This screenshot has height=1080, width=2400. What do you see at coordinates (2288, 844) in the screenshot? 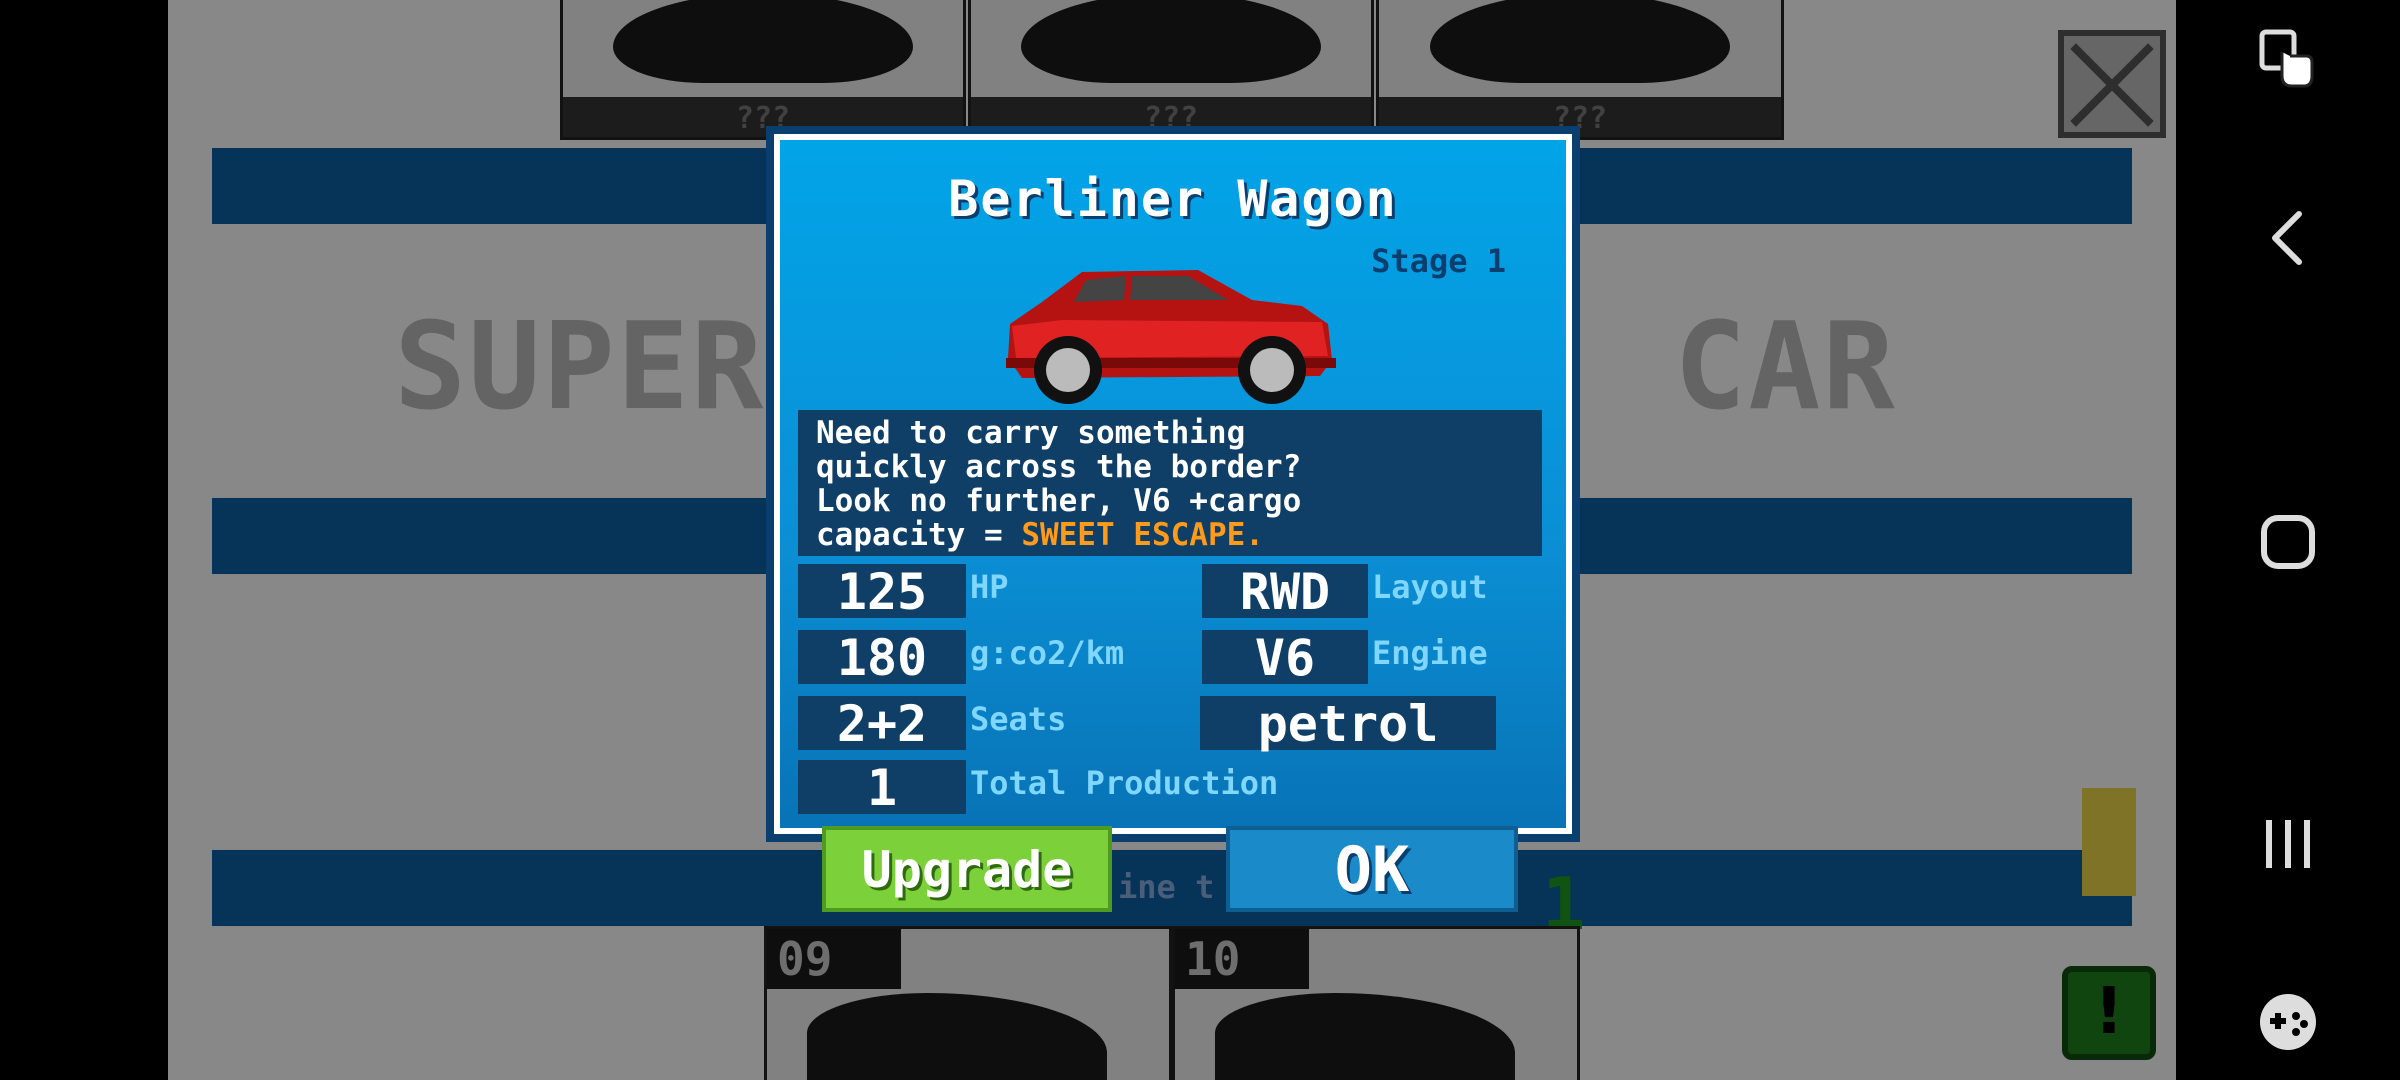
I see `recents-icon` at bounding box center [2288, 844].